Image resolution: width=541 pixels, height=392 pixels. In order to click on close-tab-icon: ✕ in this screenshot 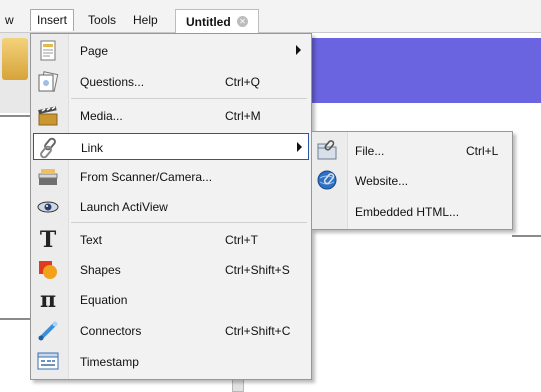, I will do `click(242, 21)`.